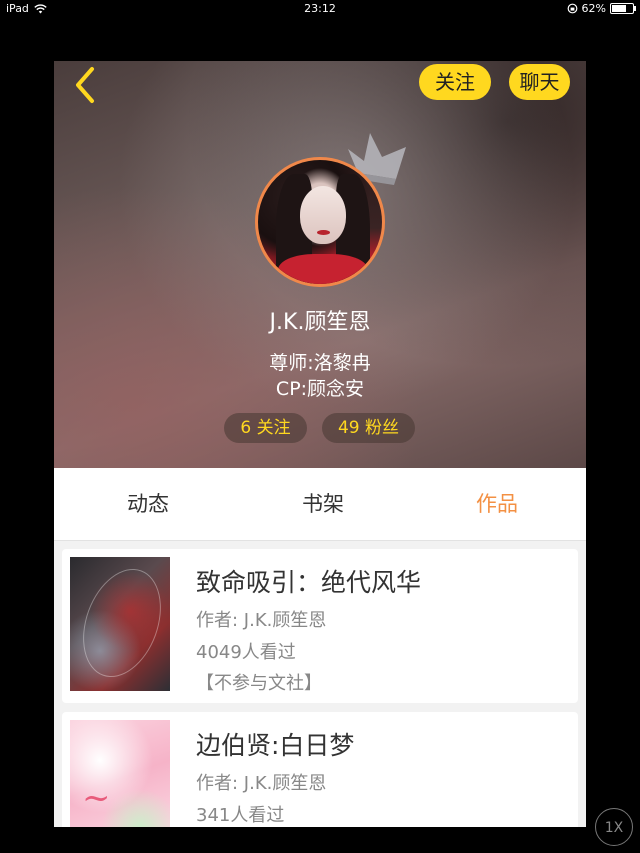 This screenshot has height=853, width=640. I want to click on book-cover-image, so click(120, 624).